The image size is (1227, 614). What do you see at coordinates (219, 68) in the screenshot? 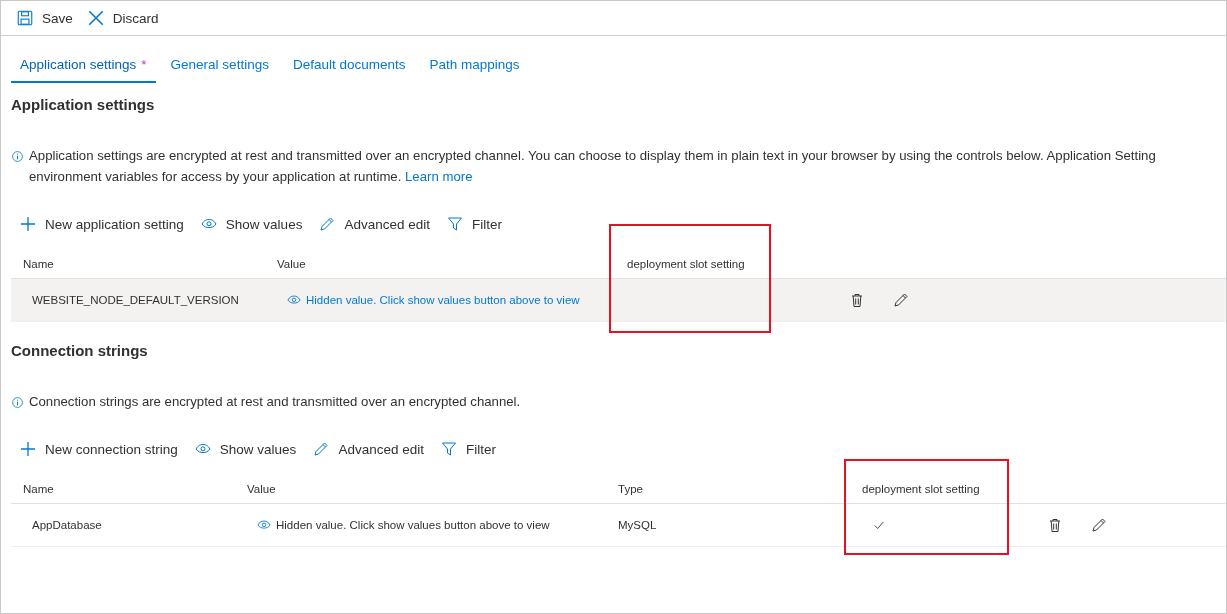
I see `tab: General settings` at bounding box center [219, 68].